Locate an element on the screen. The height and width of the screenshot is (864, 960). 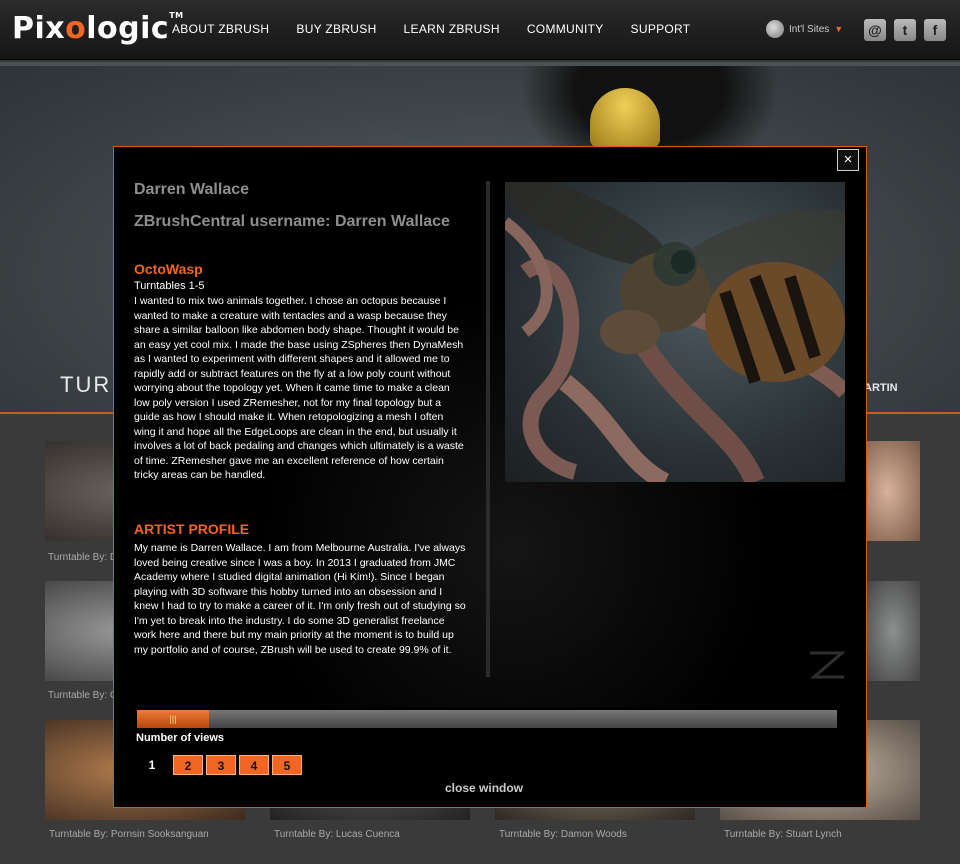
nav-buy-zbrush: BUY ZBRUSH is located at coordinates (336, 29).